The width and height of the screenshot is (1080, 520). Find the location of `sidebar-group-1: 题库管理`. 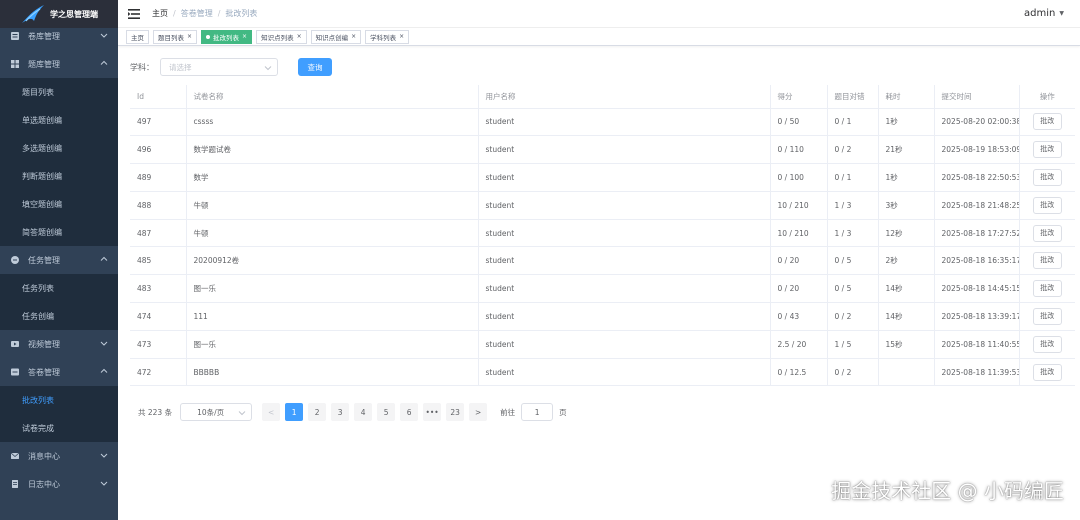

sidebar-group-1: 题库管理 is located at coordinates (59, 64).